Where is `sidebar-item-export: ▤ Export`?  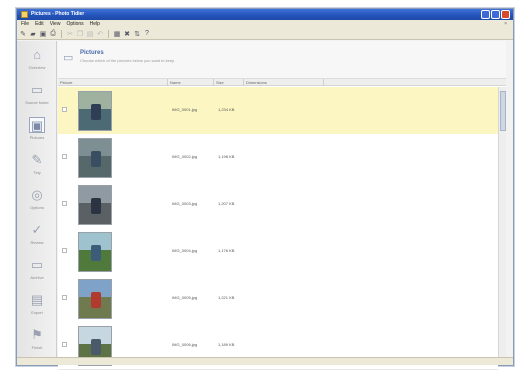 sidebar-item-export: ▤ Export is located at coordinates (37, 310).